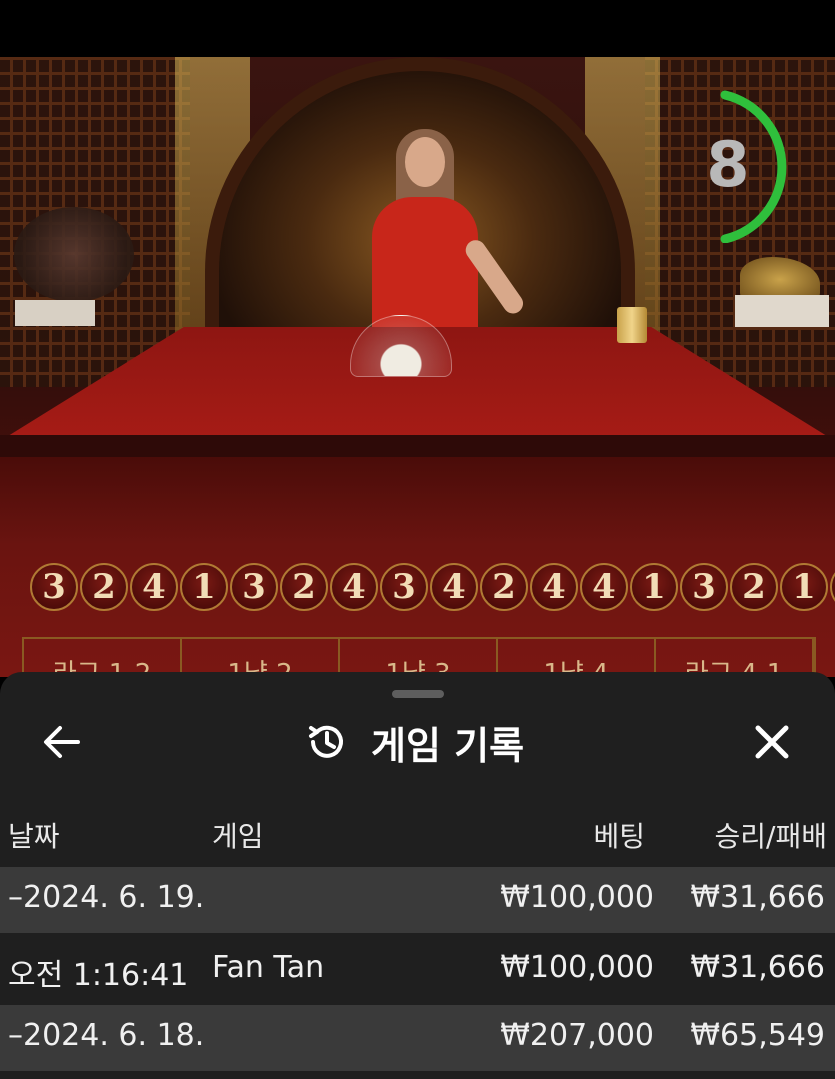  I want to click on bonsai-plant, so click(74, 254).